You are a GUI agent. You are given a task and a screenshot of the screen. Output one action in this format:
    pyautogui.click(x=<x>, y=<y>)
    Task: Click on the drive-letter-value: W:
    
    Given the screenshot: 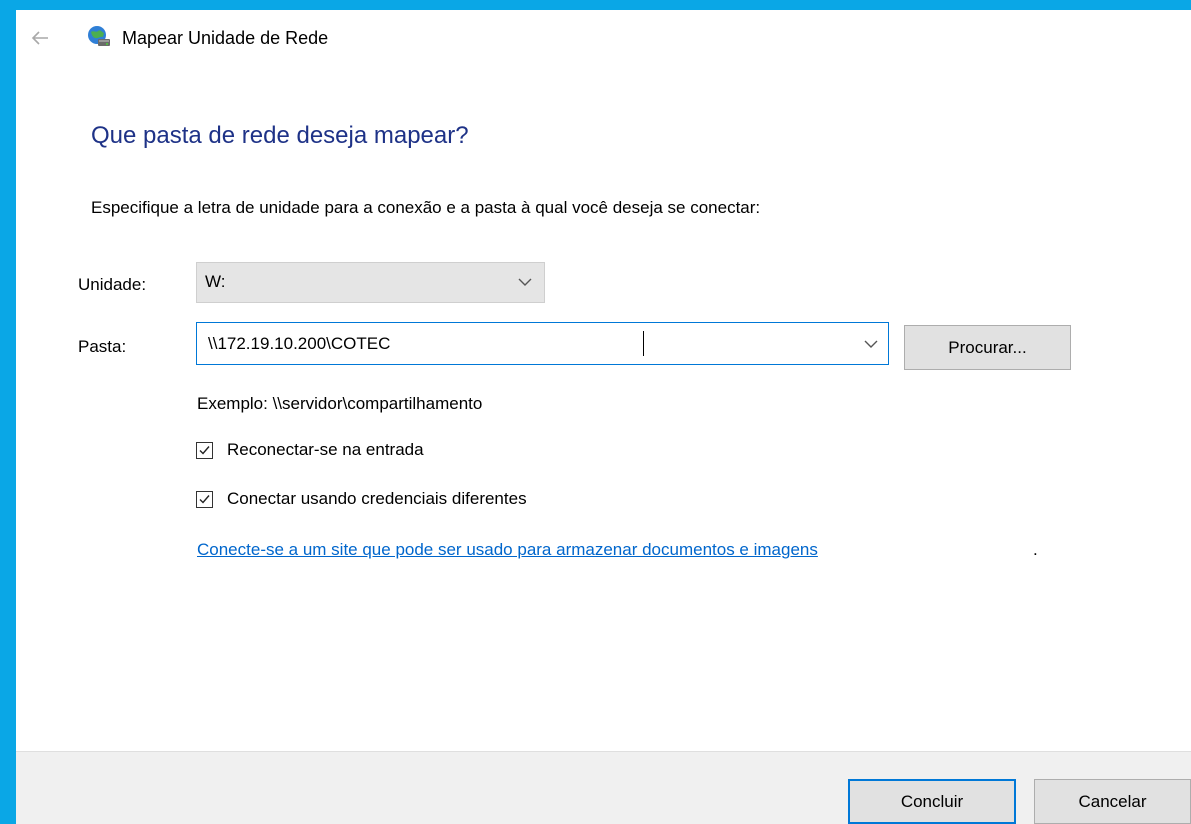 What is the action you would take?
    pyautogui.click(x=215, y=281)
    